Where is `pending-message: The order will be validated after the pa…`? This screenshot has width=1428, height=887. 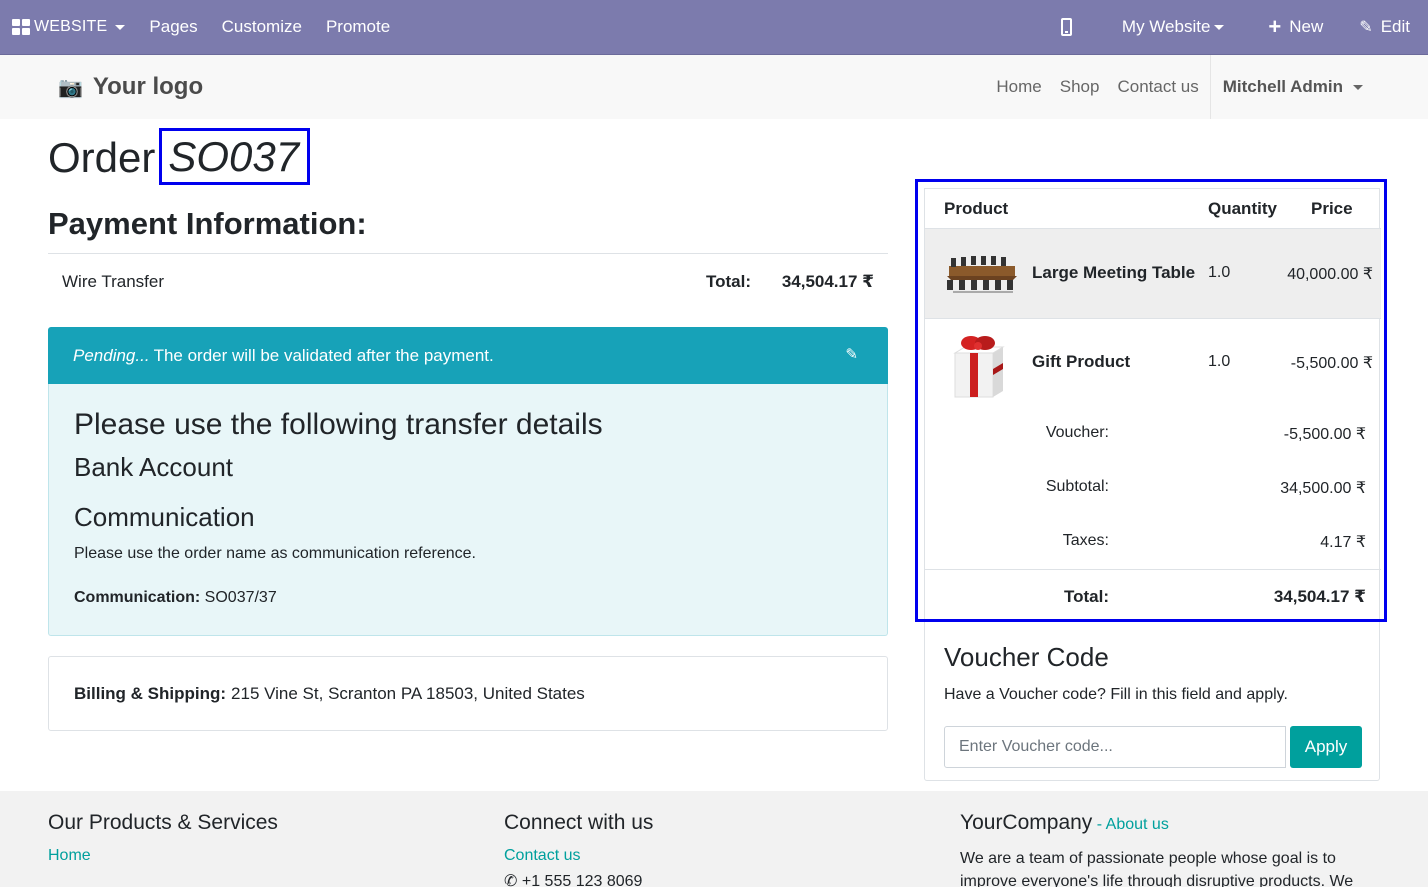
pending-message: The order will be validated after the pa… is located at coordinates (323, 355).